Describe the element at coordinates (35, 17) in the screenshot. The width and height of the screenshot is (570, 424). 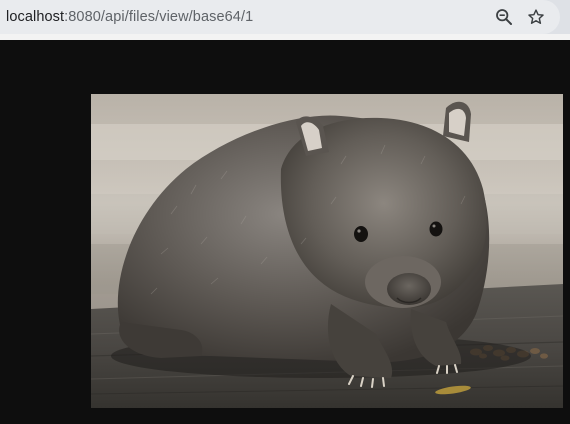
I see `url-host: localhost` at that location.